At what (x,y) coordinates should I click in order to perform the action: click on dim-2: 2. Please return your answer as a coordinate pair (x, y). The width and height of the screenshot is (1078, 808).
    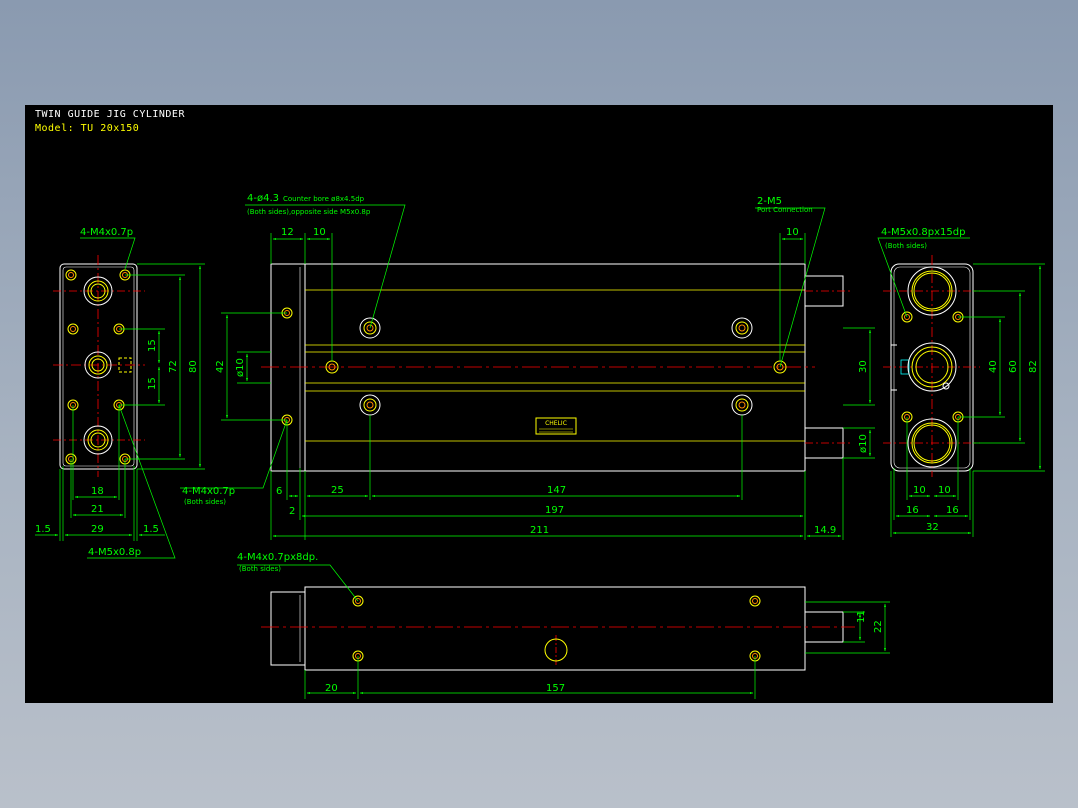
    Looking at the image, I should click on (292, 511).